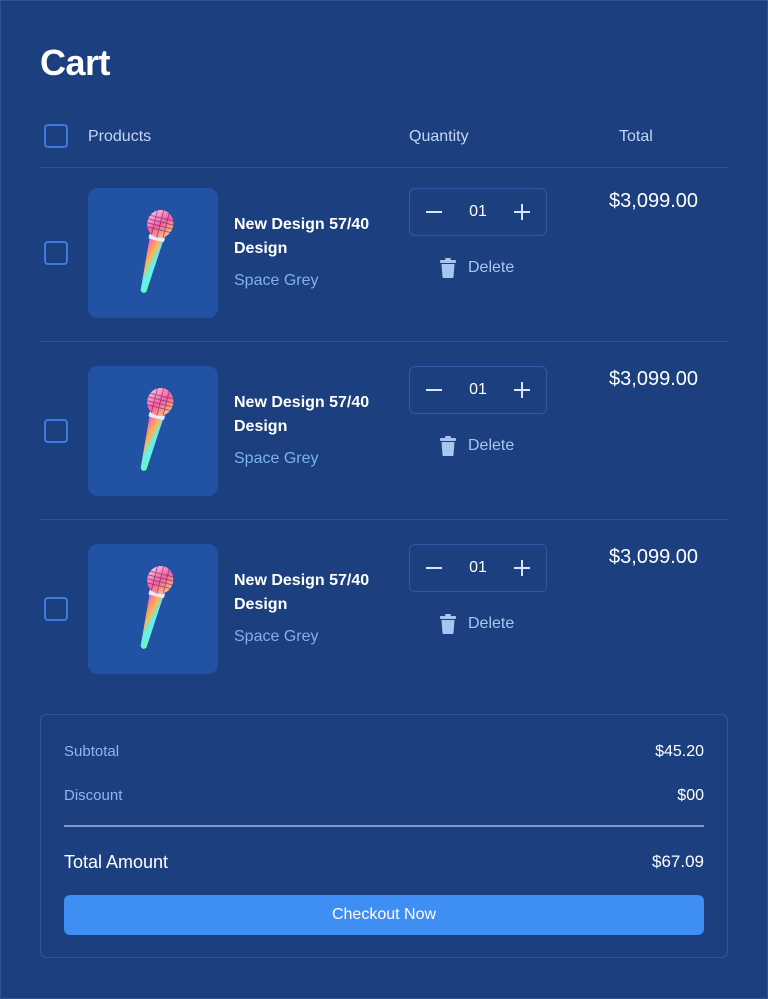 The width and height of the screenshot is (768, 999). Describe the element at coordinates (690, 795) in the screenshot. I see `discount-value: $00` at that location.